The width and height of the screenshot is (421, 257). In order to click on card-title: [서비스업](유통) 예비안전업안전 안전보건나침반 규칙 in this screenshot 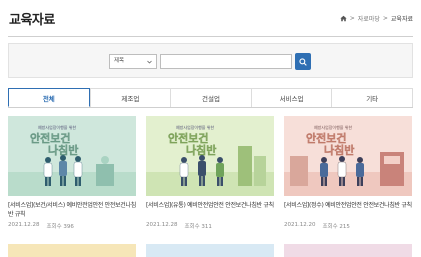, I will do `click(210, 210)`.